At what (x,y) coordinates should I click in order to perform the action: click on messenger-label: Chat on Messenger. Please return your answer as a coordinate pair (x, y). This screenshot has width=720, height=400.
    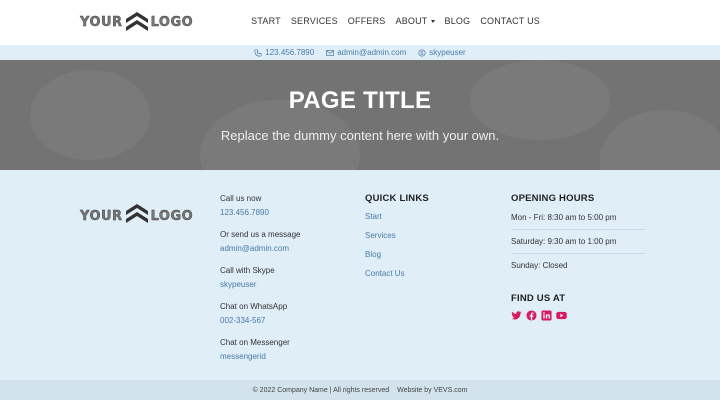
    Looking at the image, I should click on (255, 342).